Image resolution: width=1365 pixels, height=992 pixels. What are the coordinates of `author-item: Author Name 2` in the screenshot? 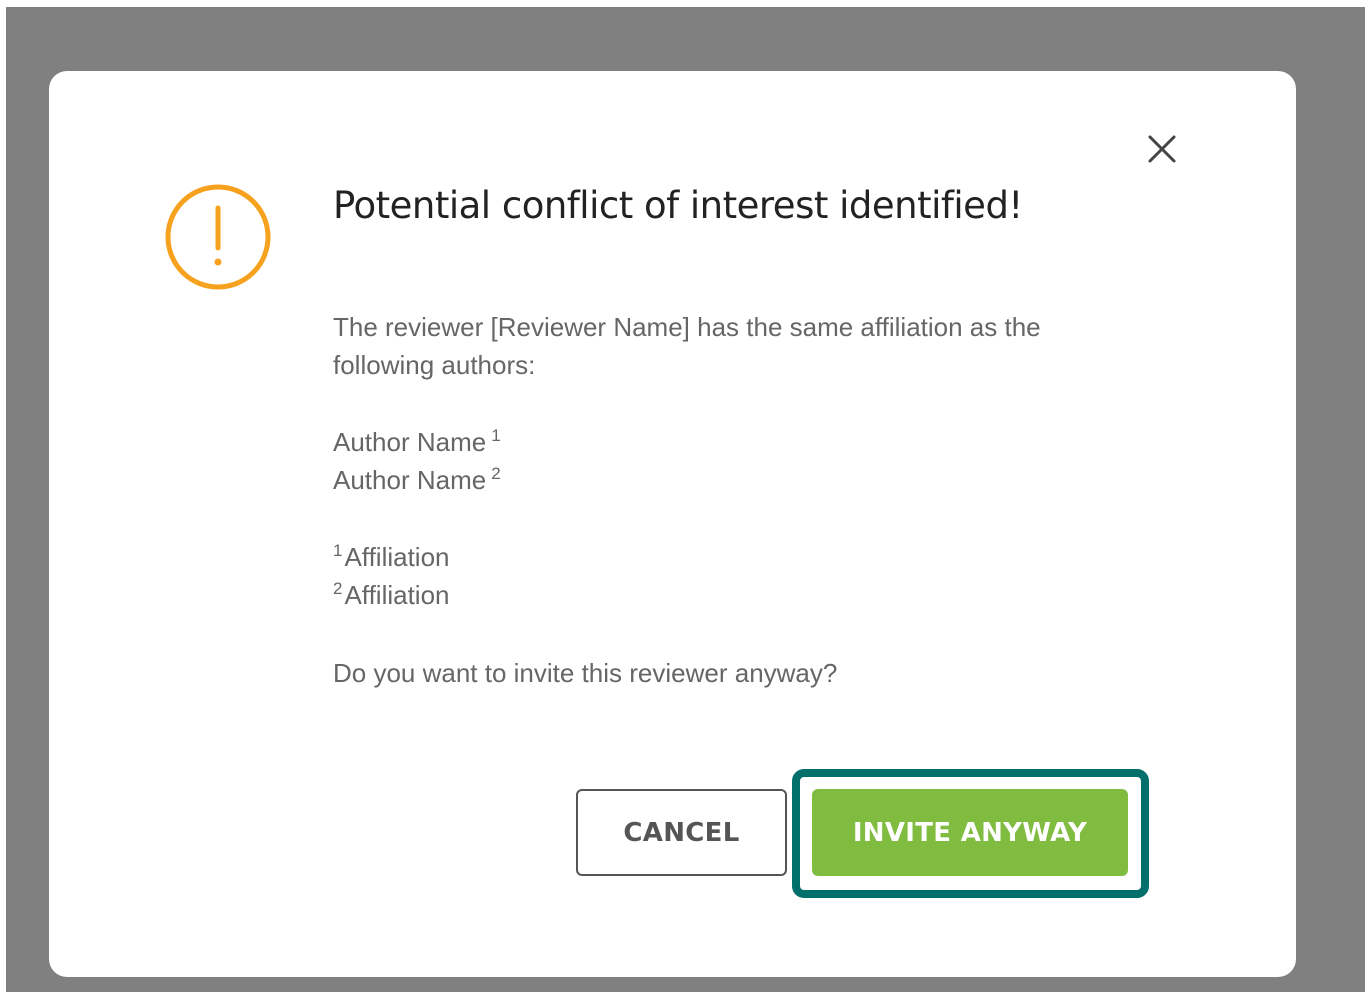 It's located at (417, 480).